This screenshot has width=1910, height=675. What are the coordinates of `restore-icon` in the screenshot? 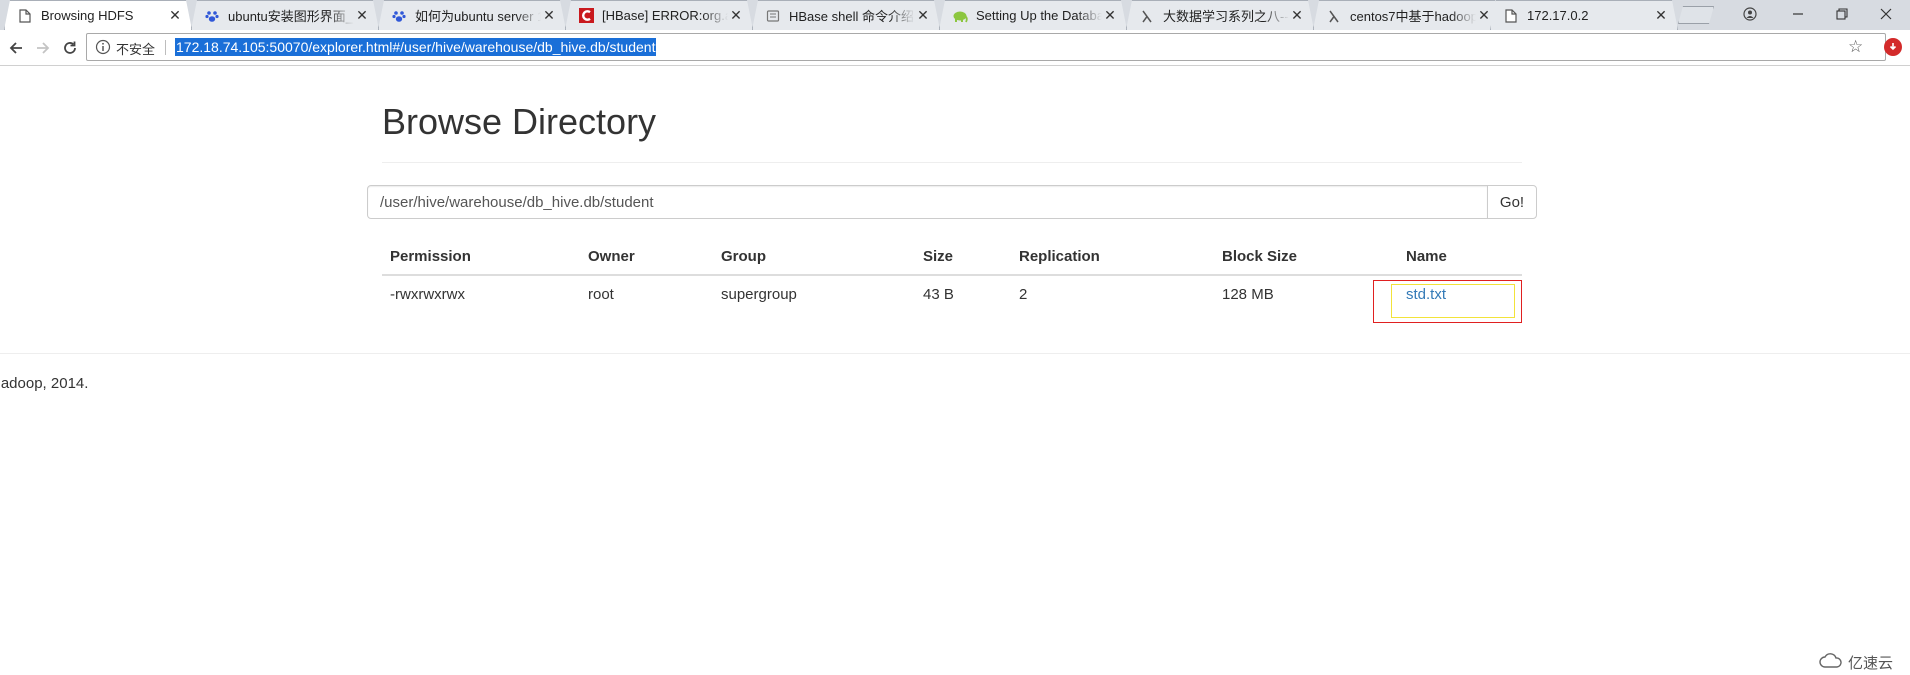 It's located at (1842, 14).